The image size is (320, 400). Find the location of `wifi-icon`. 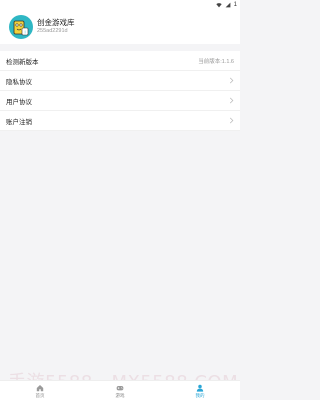

wifi-icon is located at coordinates (218, 4).